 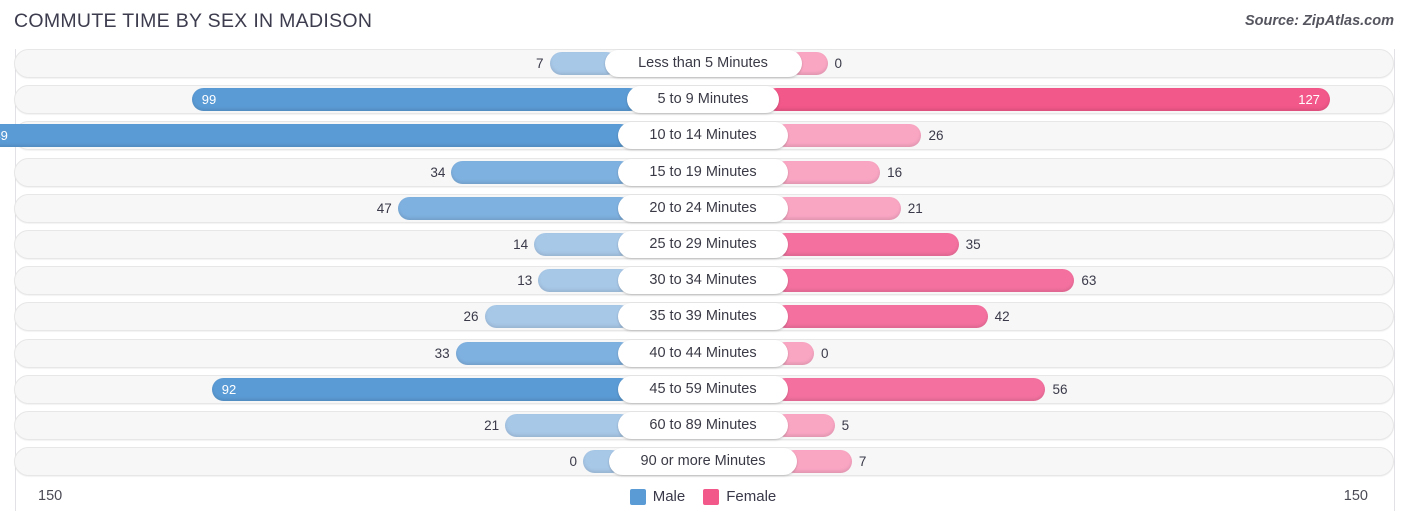 I want to click on value-label-female: 16, so click(x=895, y=172).